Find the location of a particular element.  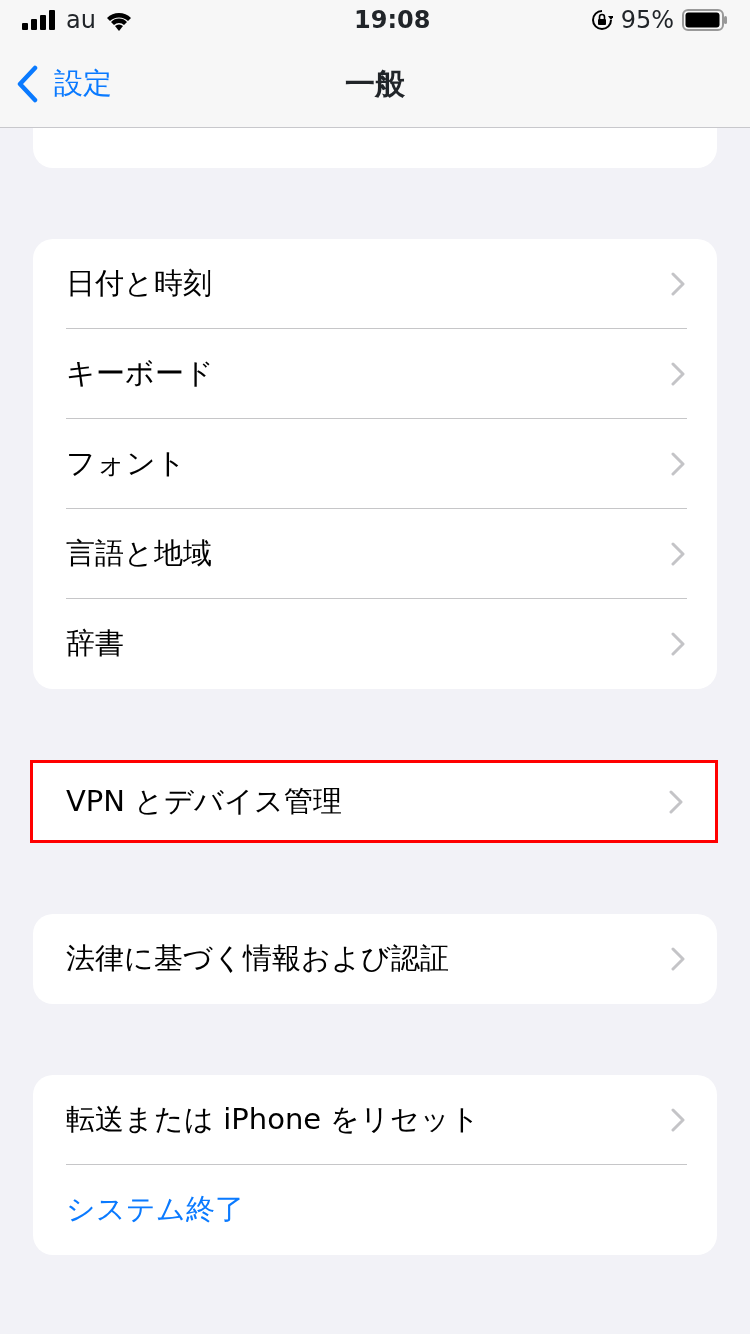

row-label: フォント is located at coordinates (126, 463).